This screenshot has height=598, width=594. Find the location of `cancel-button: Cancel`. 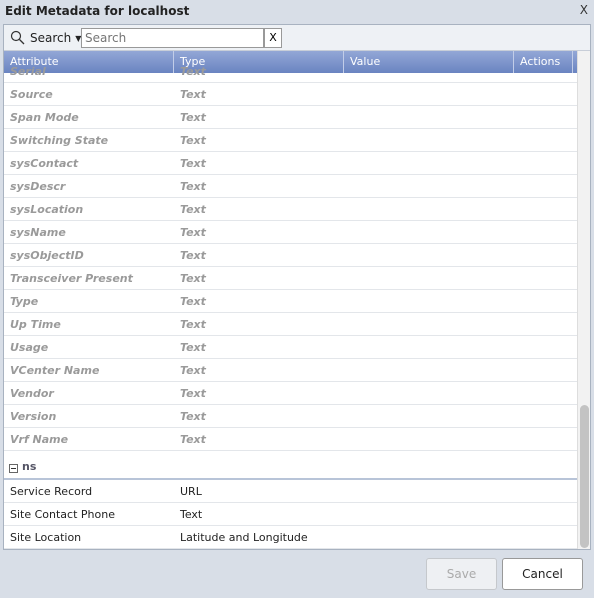

cancel-button: Cancel is located at coordinates (542, 574).